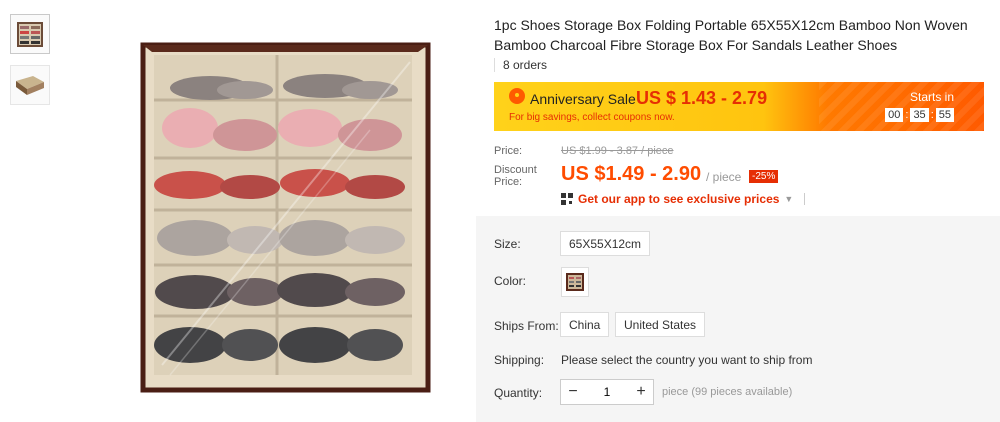 The image size is (1000, 422). Describe the element at coordinates (944, 115) in the screenshot. I see `timer-seconds: 55` at that location.